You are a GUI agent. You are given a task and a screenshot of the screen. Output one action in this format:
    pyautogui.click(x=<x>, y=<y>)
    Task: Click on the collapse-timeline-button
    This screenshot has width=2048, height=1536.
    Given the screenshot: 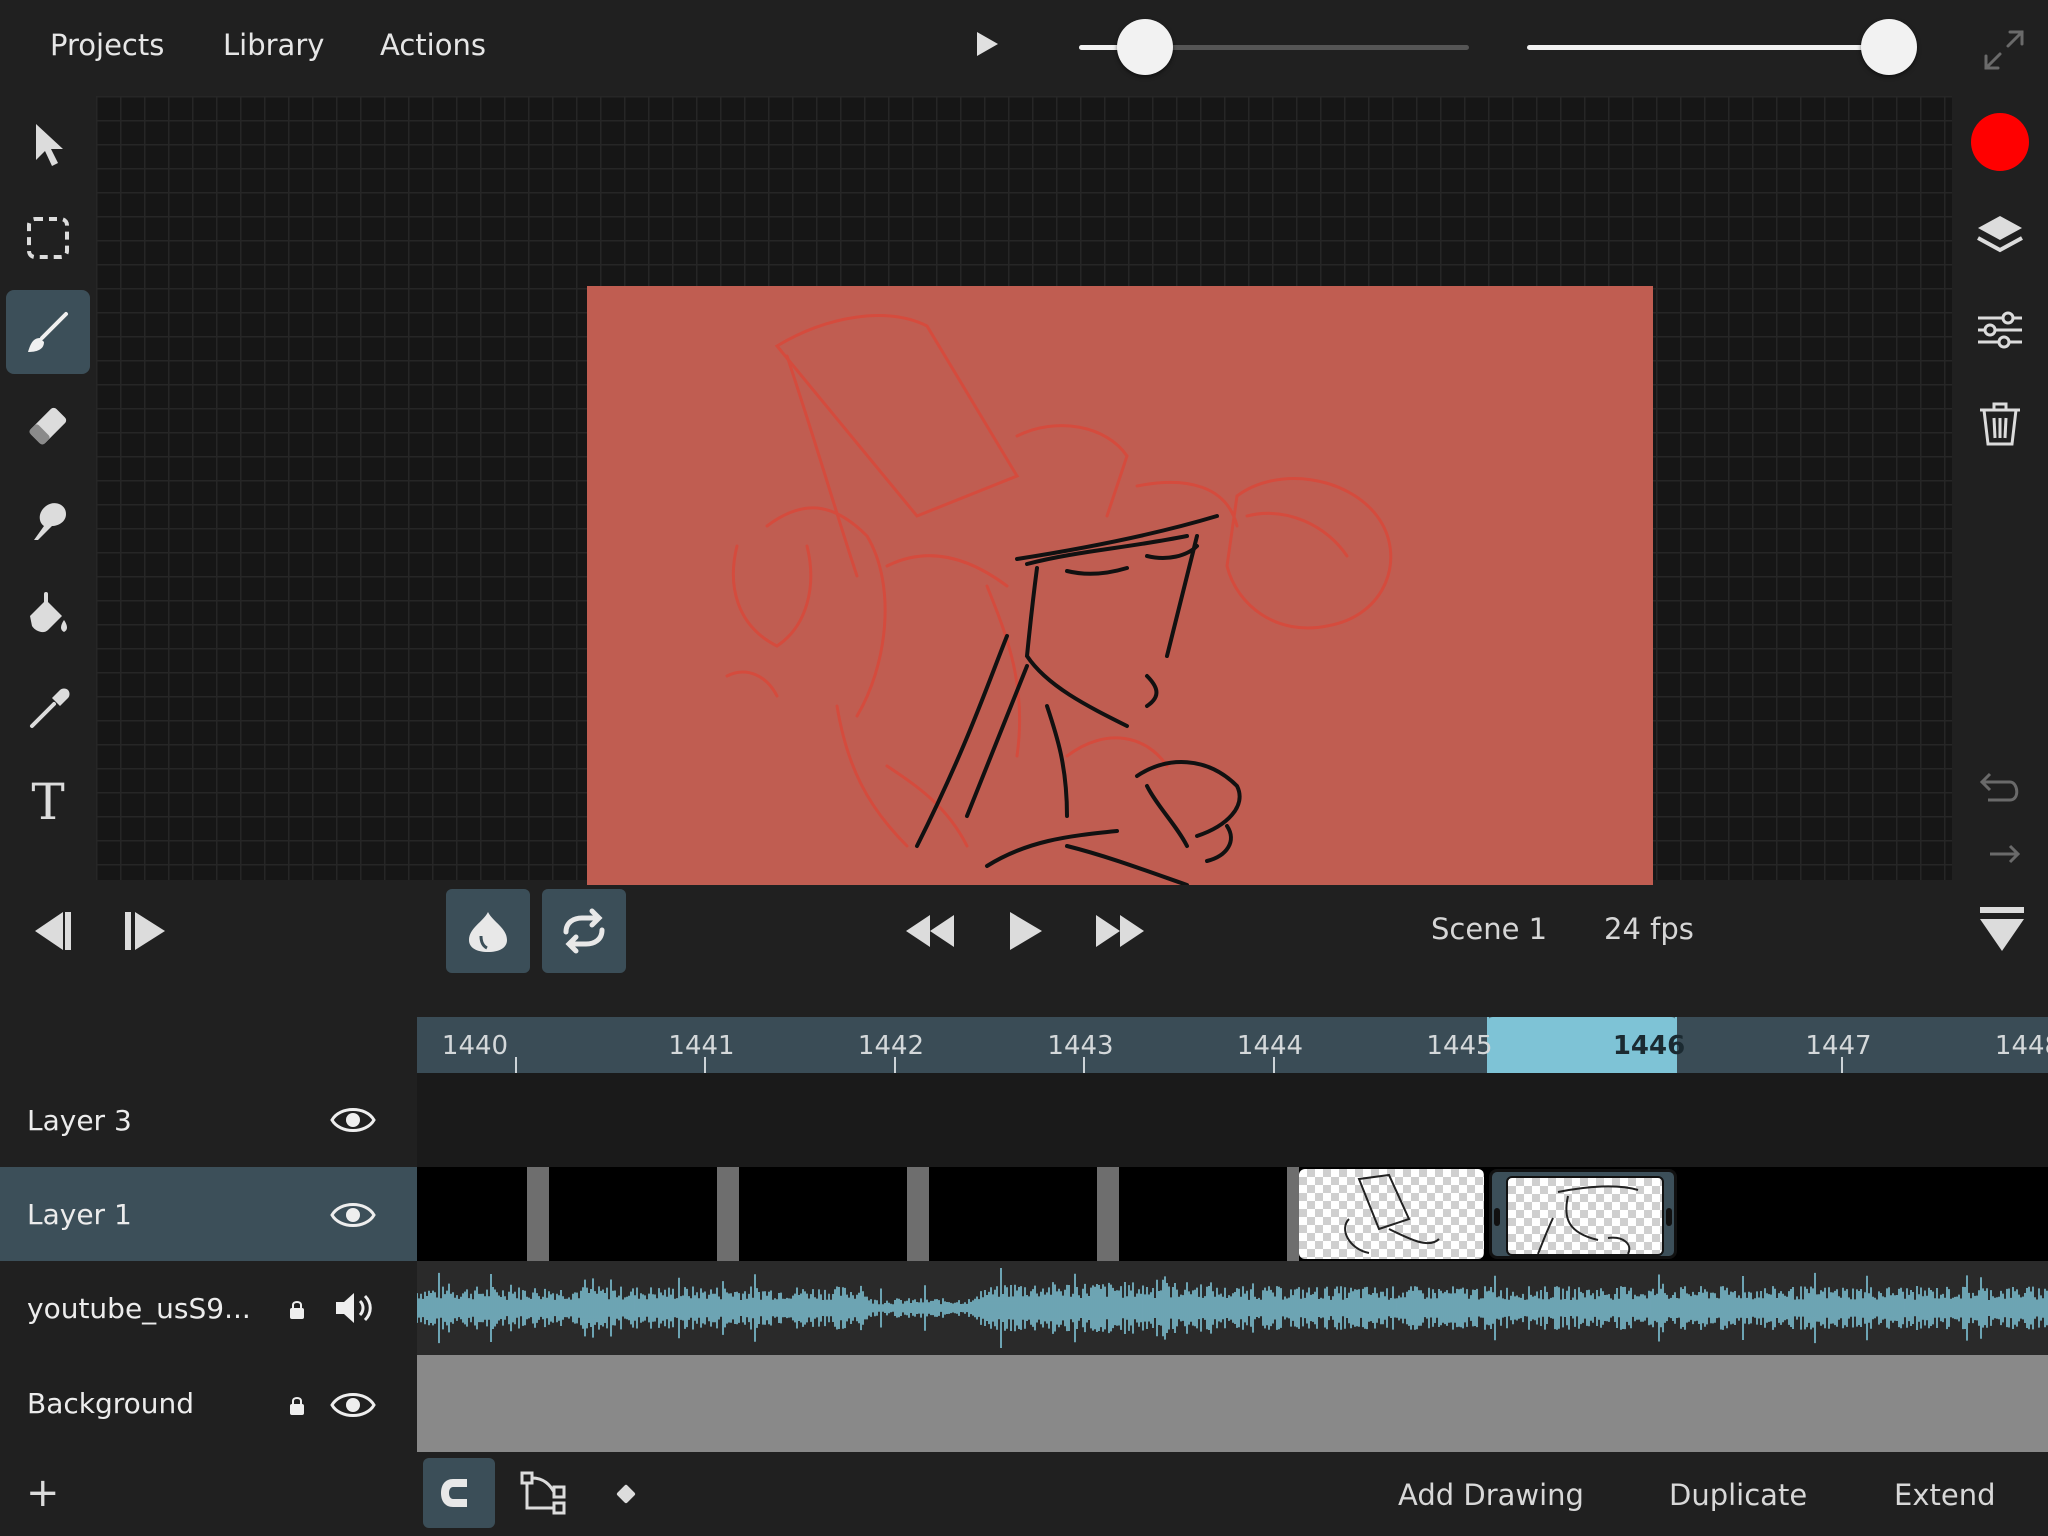 What is the action you would take?
    pyautogui.click(x=2002, y=930)
    